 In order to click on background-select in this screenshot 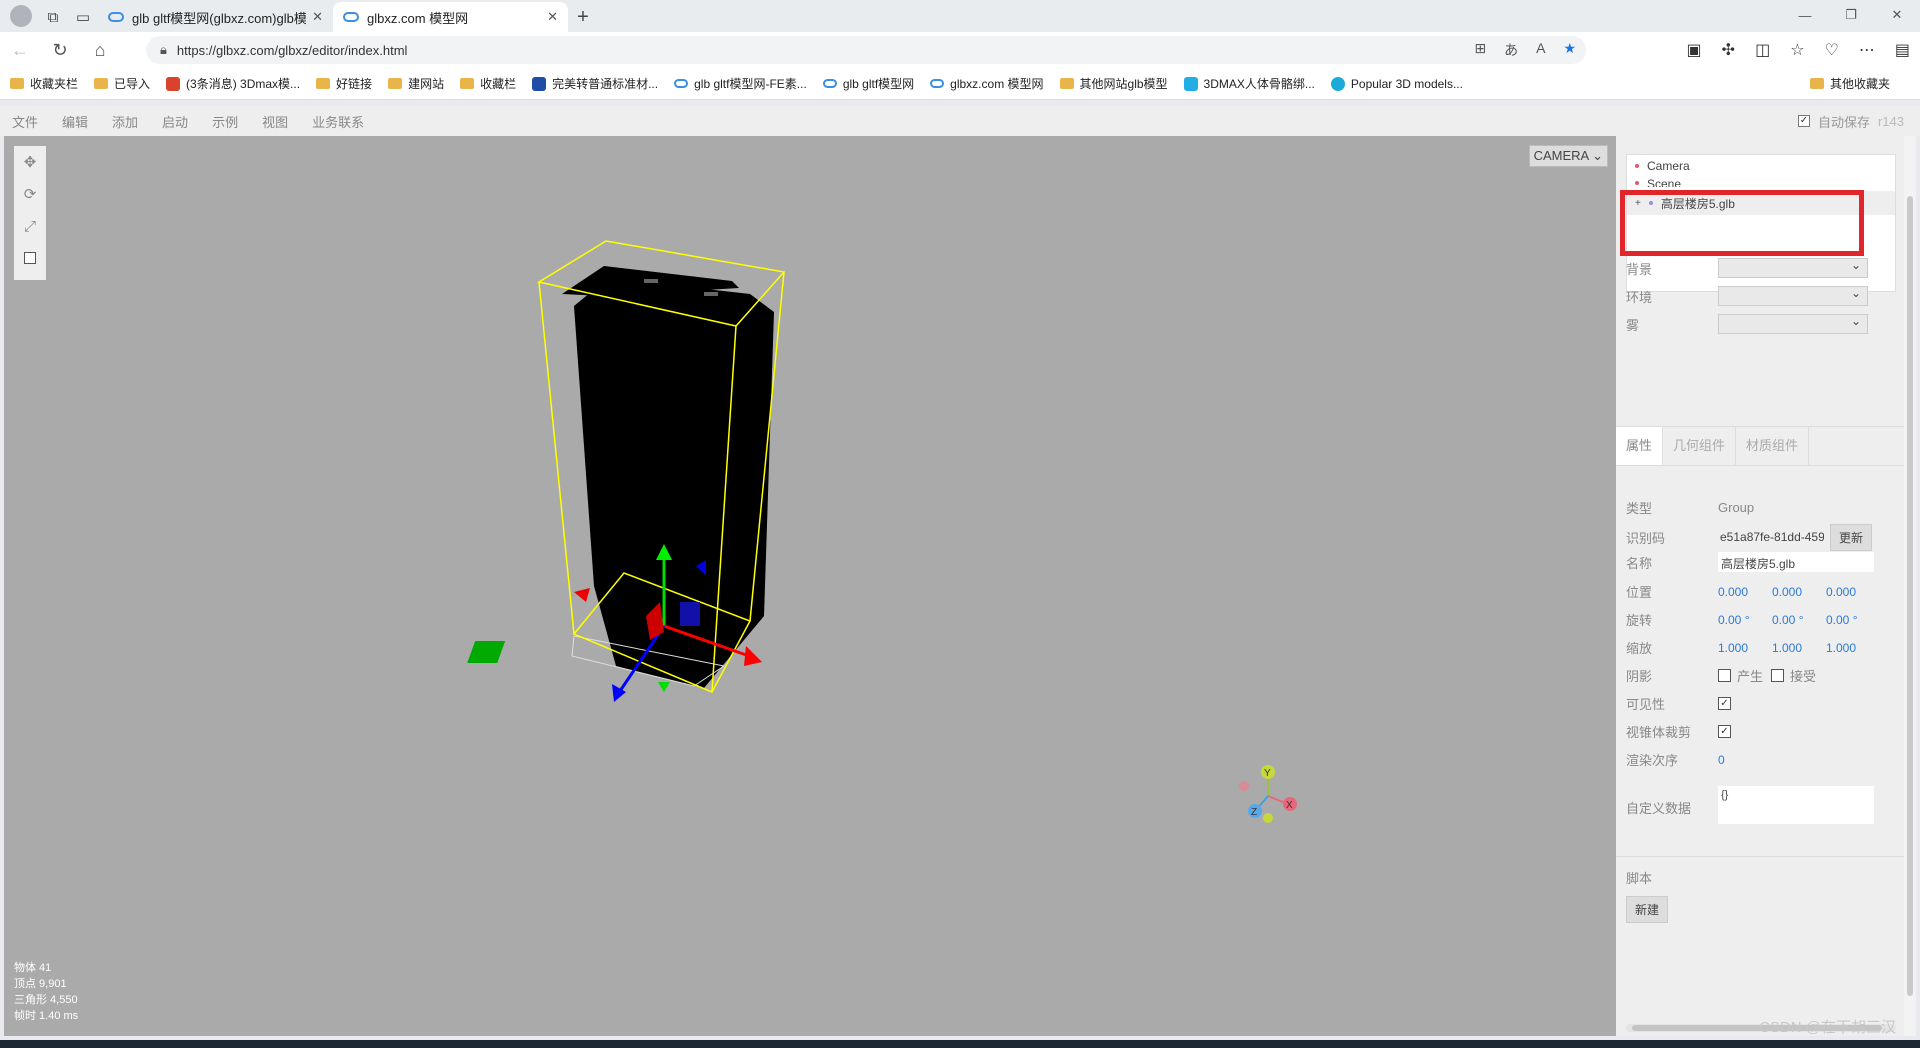, I will do `click(1793, 268)`.